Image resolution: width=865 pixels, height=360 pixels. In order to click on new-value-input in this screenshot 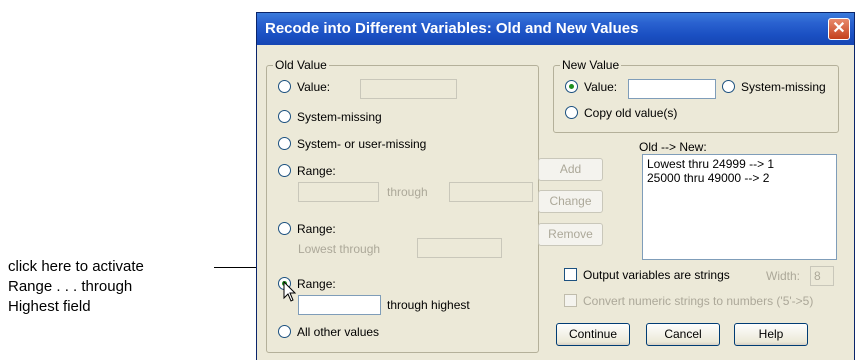, I will do `click(672, 89)`.